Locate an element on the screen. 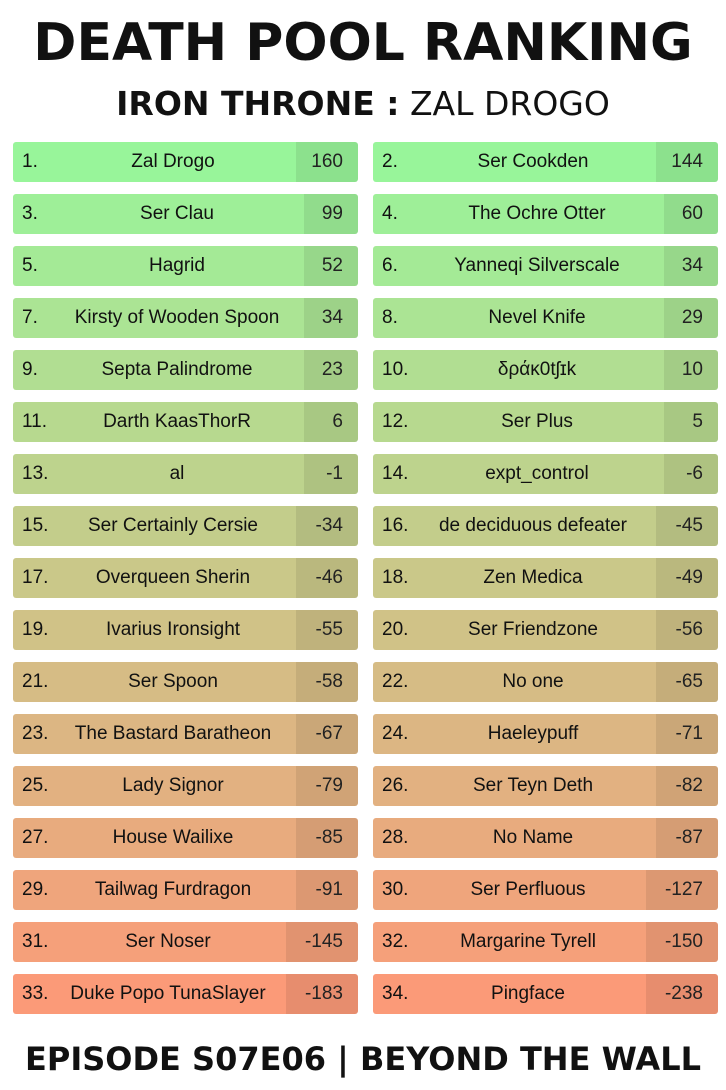 The height and width of the screenshot is (1090, 726). player-name: δράκ0tʃɪk is located at coordinates (537, 369).